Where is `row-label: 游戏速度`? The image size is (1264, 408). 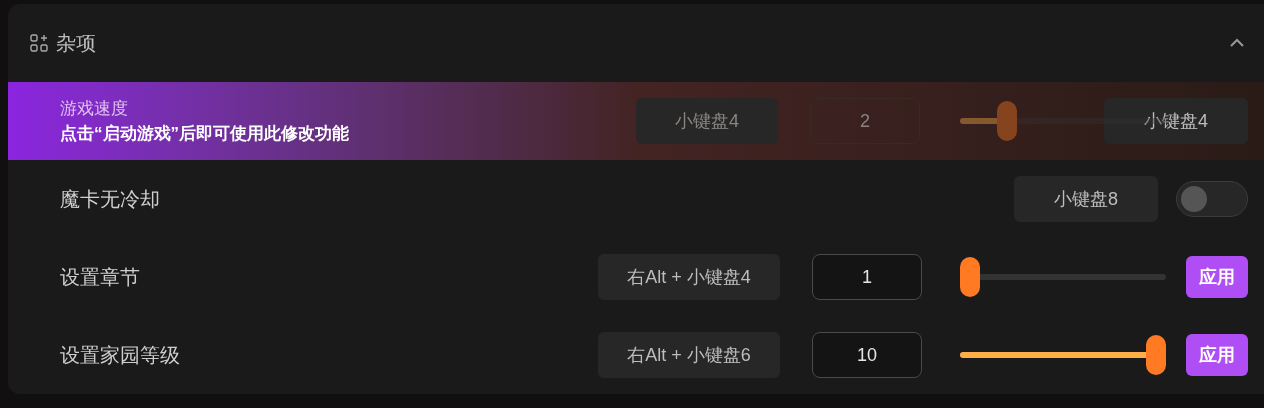 row-label: 游戏速度 is located at coordinates (94, 108).